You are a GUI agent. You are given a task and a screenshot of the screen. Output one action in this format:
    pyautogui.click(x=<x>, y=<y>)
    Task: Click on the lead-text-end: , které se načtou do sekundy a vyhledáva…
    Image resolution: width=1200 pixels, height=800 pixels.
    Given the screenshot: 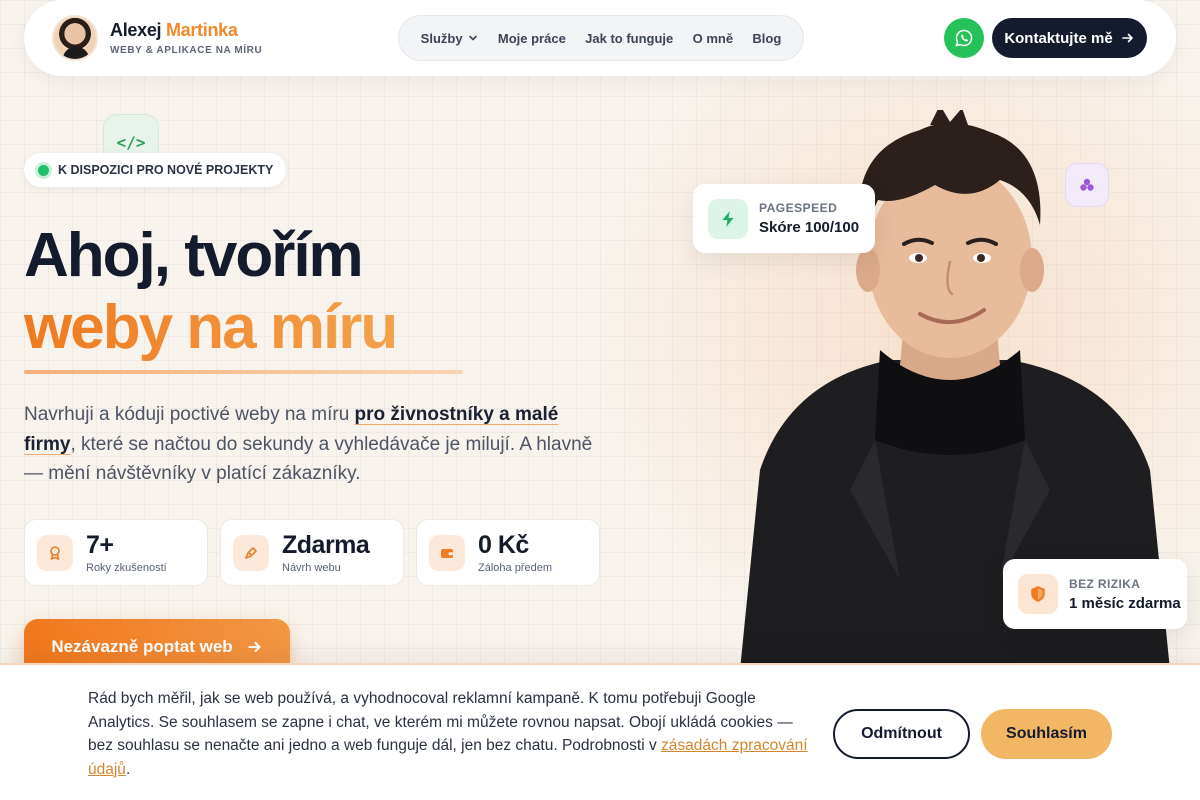 What is the action you would take?
    pyautogui.click(x=308, y=459)
    